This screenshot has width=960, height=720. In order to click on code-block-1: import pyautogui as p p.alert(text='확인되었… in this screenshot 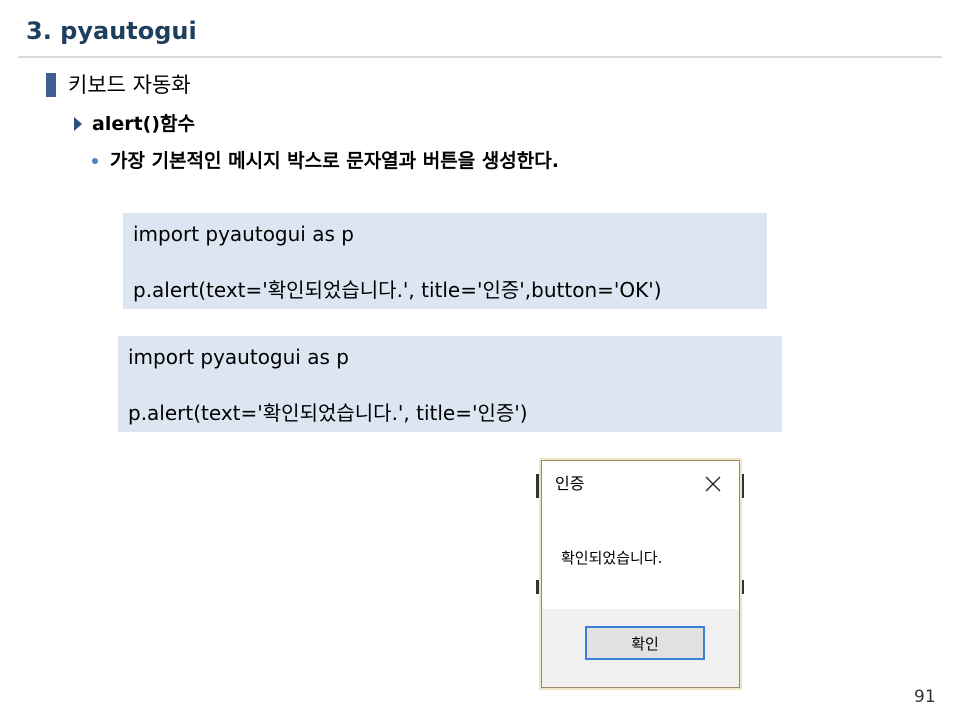, I will do `click(445, 261)`.